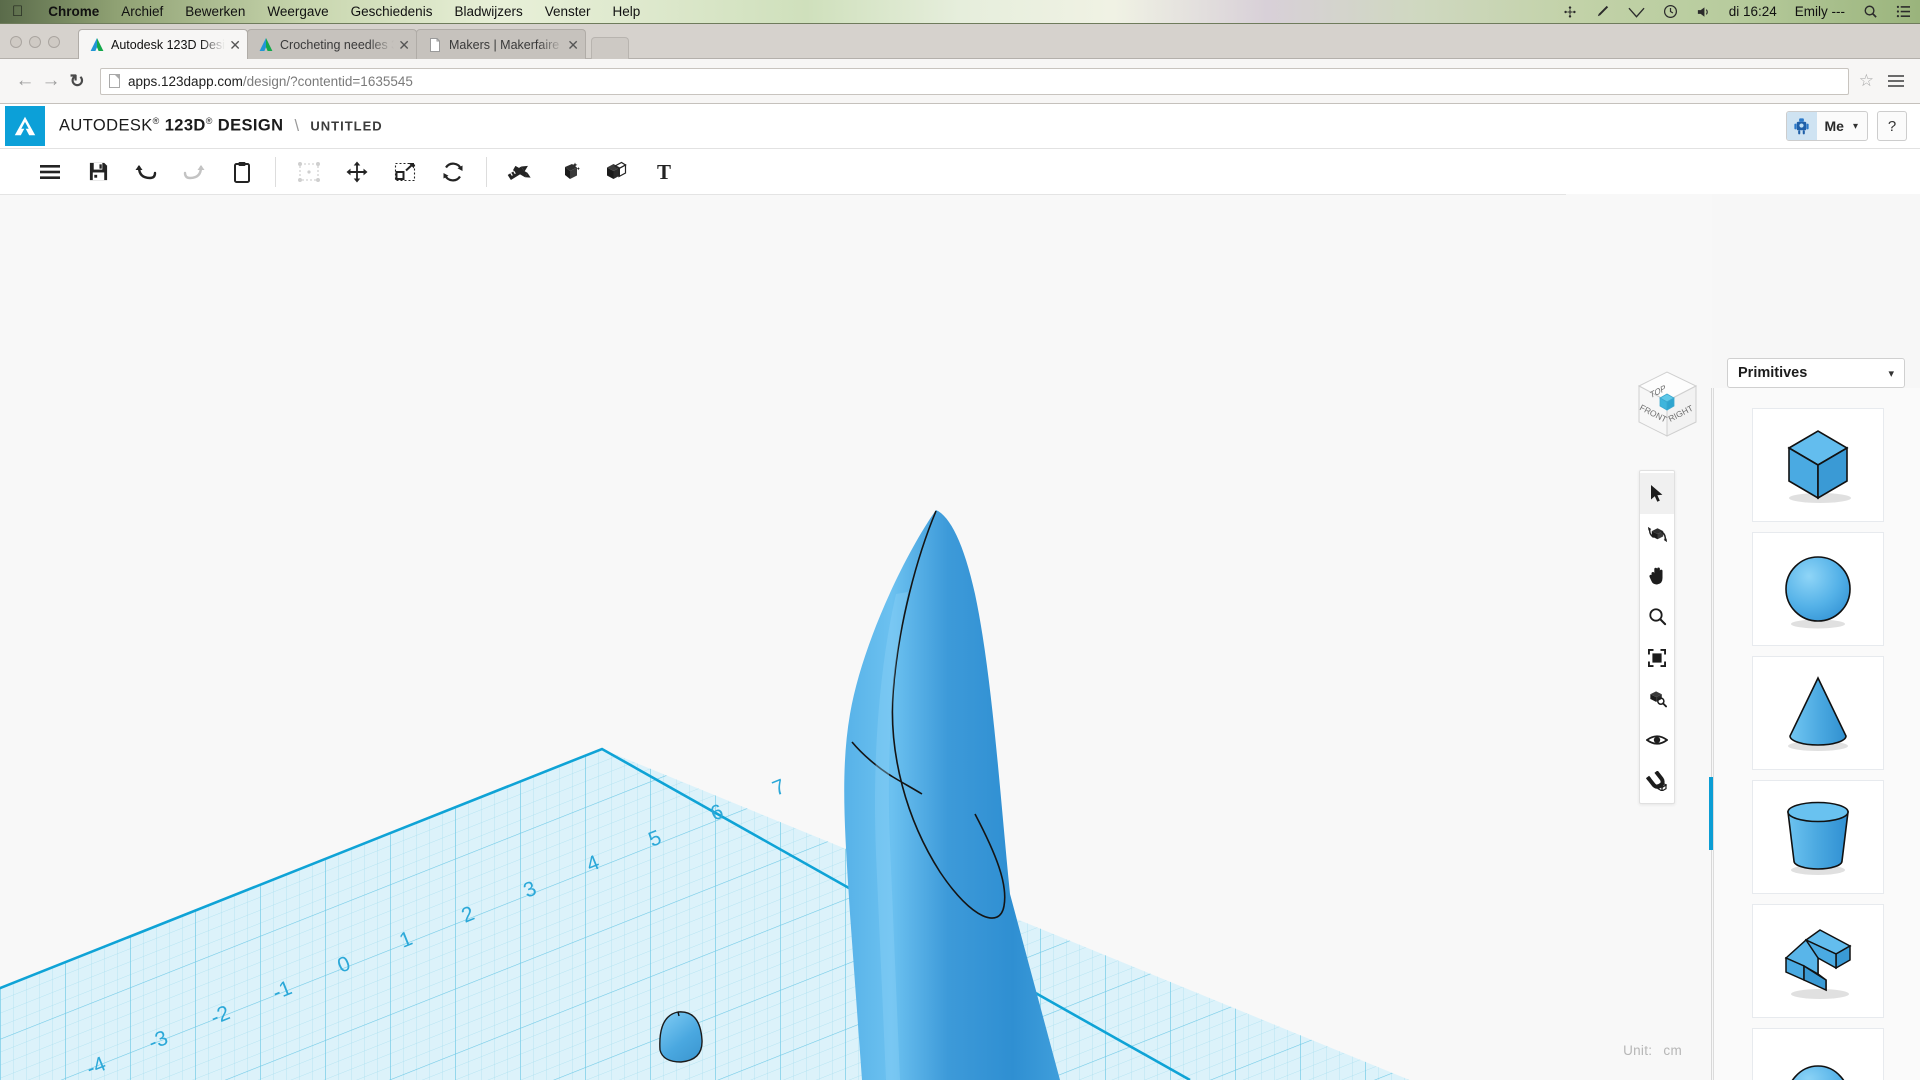 The height and width of the screenshot is (1080, 1920). I want to click on construct-tool-button, so click(568, 172).